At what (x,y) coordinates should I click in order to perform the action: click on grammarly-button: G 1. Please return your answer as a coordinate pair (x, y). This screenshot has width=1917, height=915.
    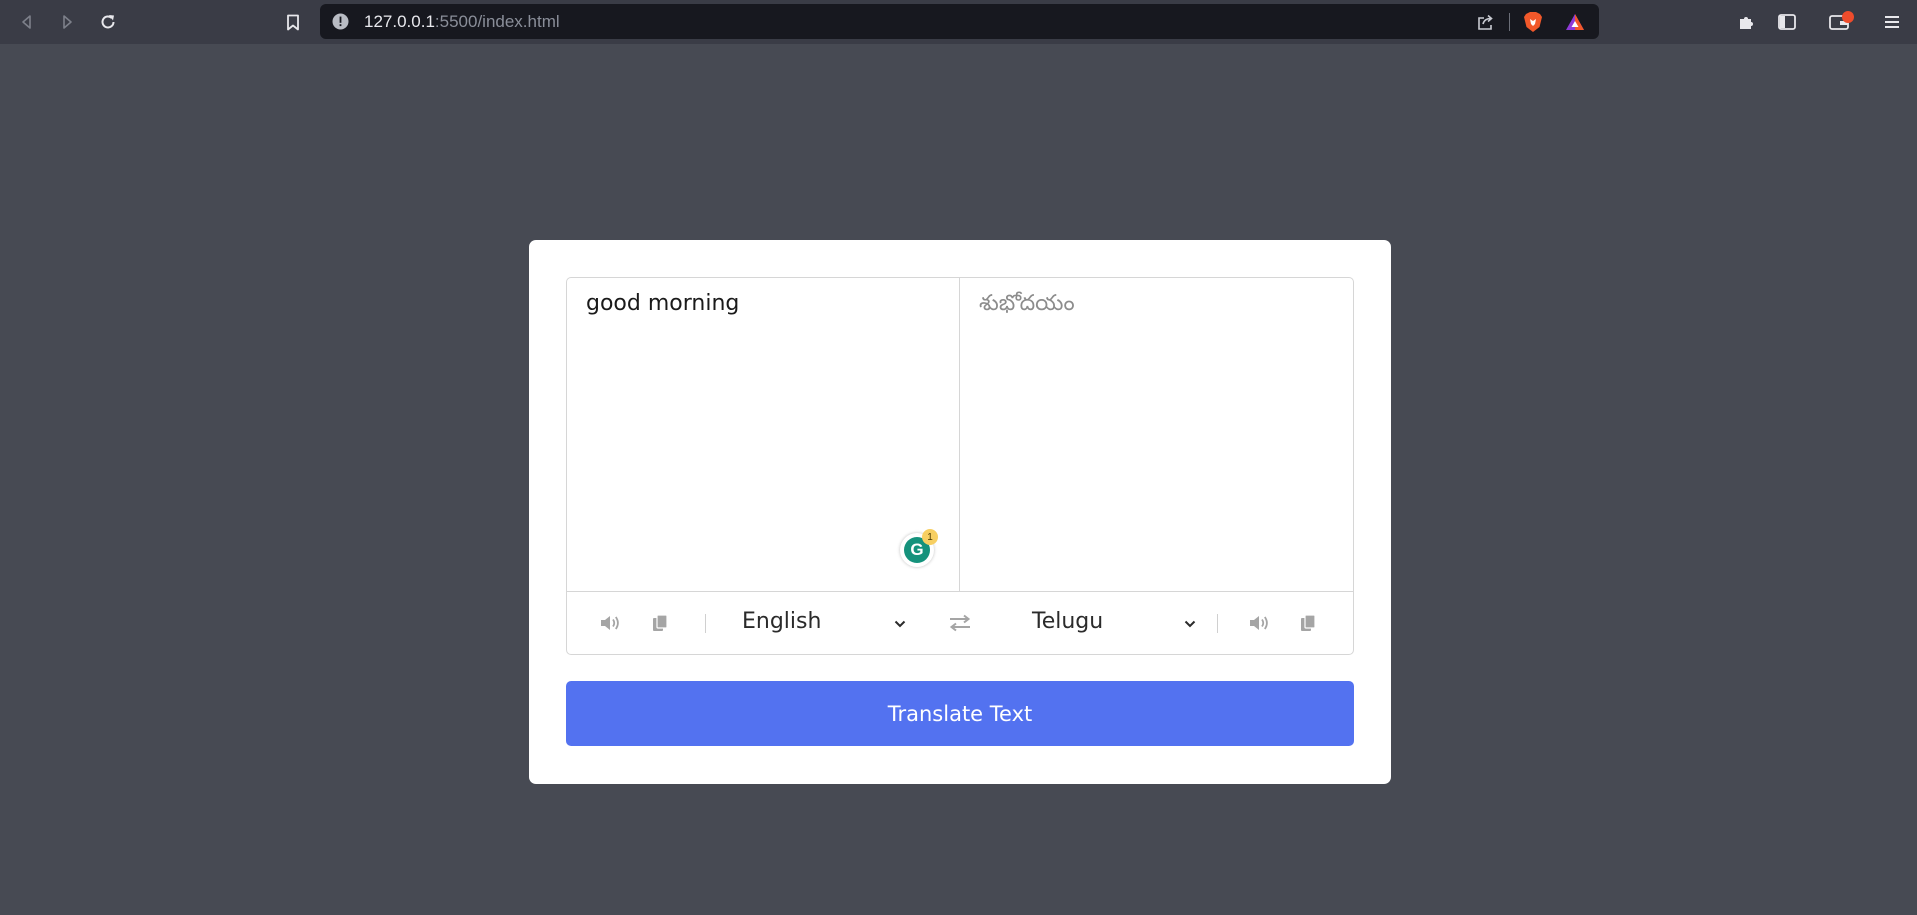
    Looking at the image, I should click on (919, 548).